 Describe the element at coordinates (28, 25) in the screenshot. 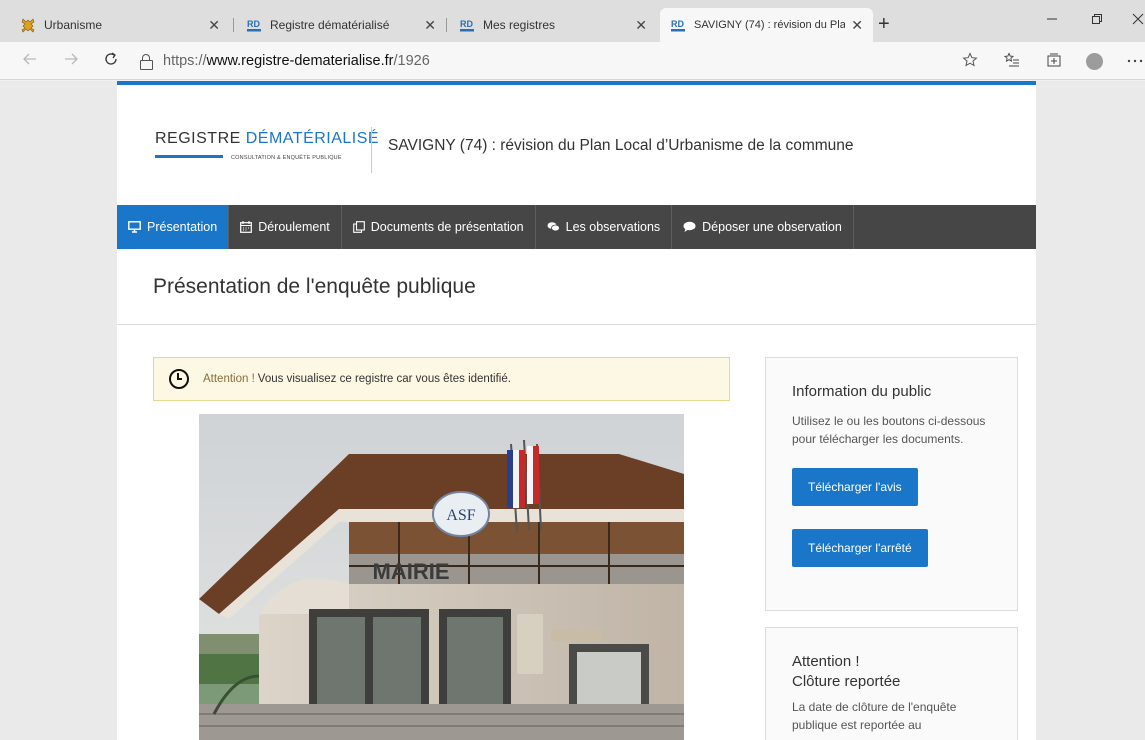

I see `puzzle-icon` at that location.